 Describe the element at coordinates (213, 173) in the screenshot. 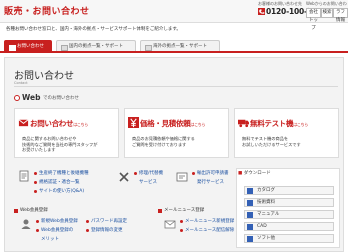

I see `export-permit-link: 輸出許可申請書` at that location.